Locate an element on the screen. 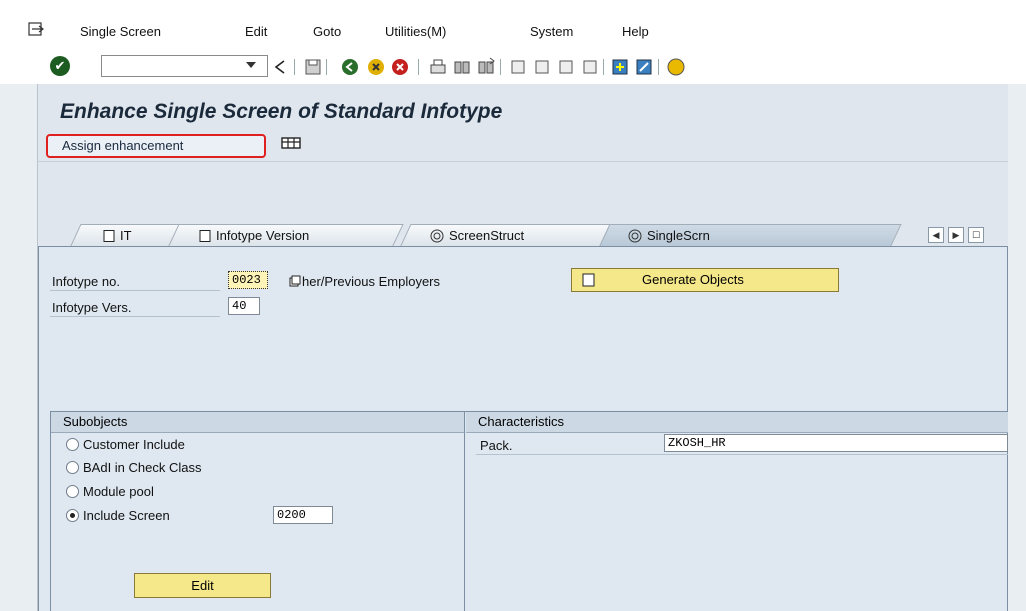 The image size is (1026, 611). generate-objects-label: Generate Objects is located at coordinates (693, 279).